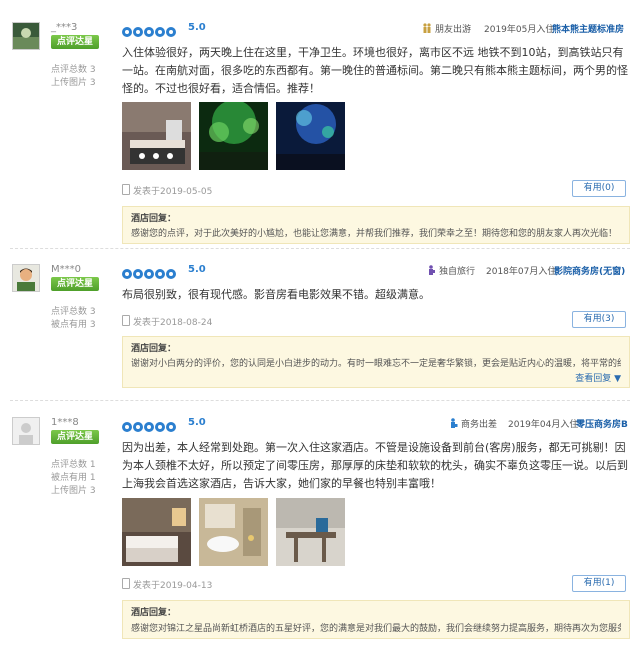 The width and height of the screenshot is (640, 655). I want to click on room-type: 零压商务房B, so click(602, 423).